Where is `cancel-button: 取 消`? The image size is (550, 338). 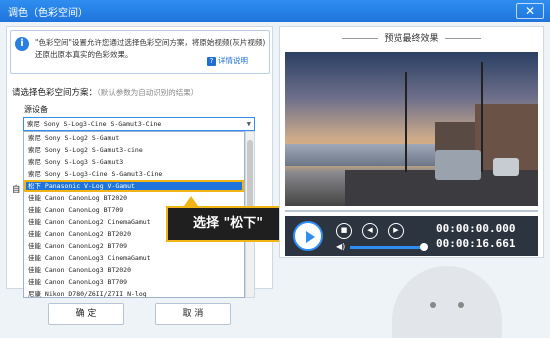
cancel-button: 取 消 is located at coordinates (193, 314).